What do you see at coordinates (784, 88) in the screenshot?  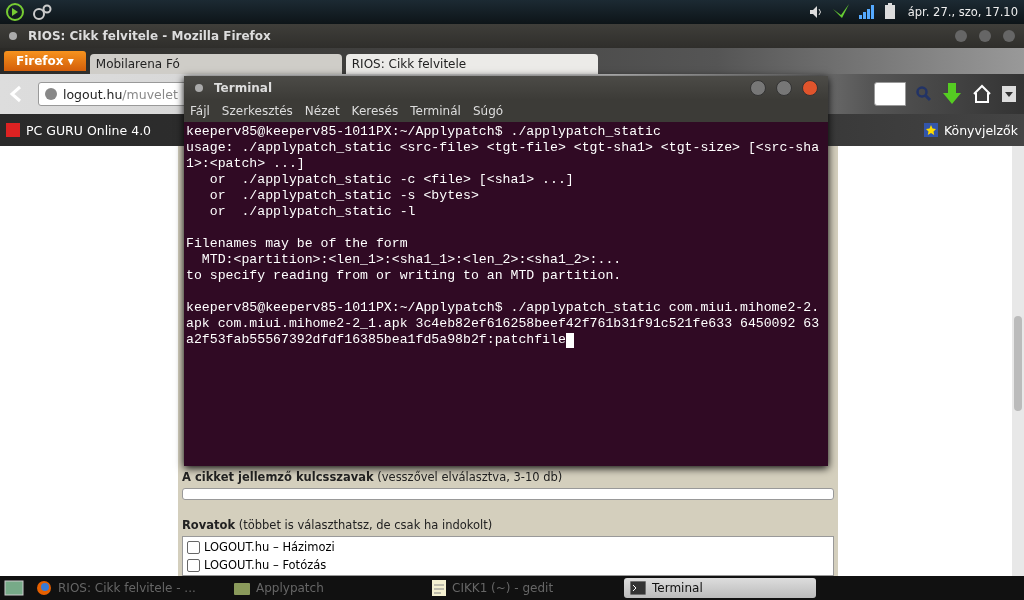 I see `maximize-button` at bounding box center [784, 88].